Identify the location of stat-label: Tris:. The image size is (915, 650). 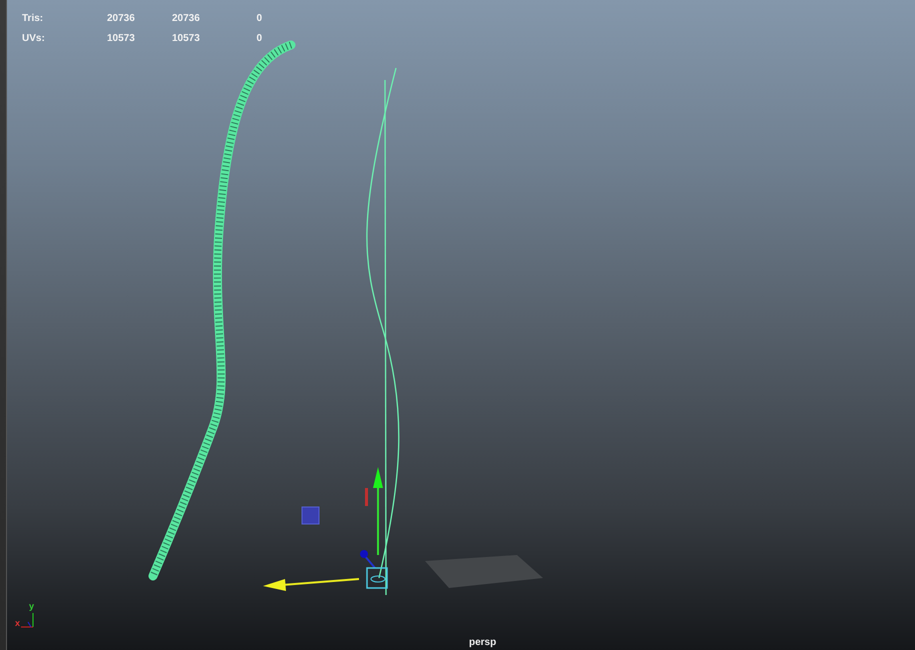
(33, 18).